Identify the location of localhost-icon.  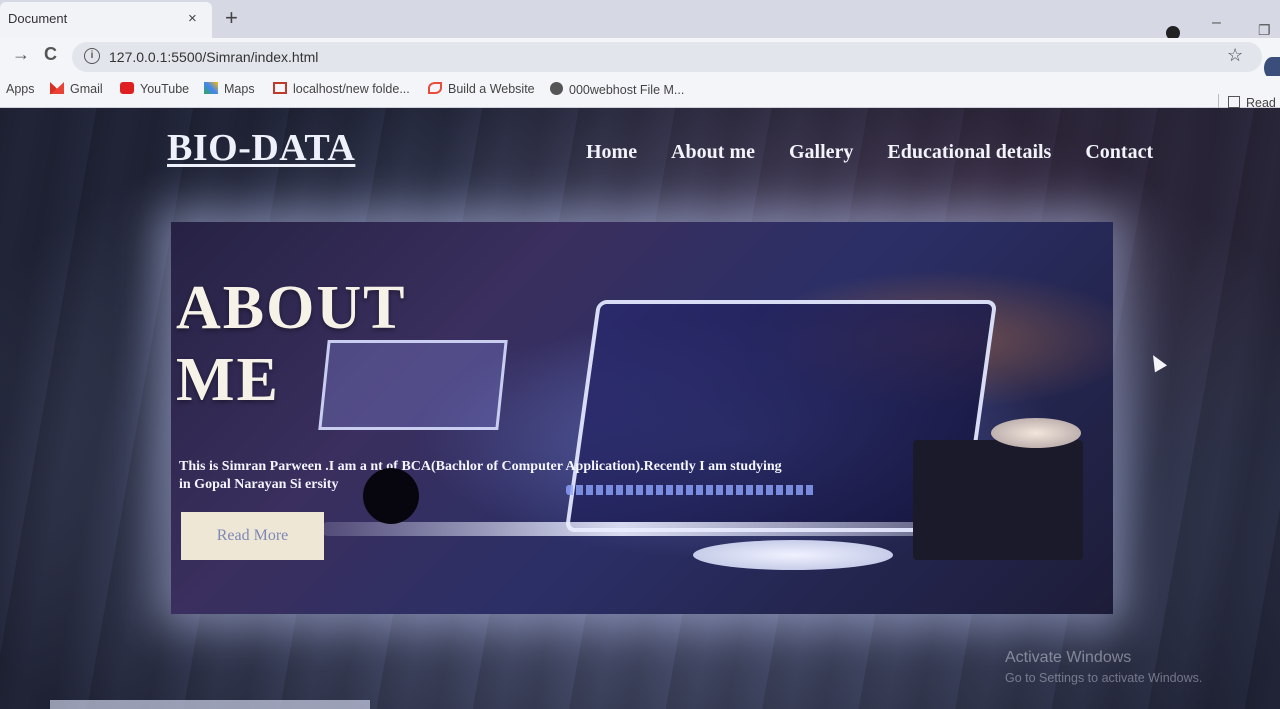
(280, 88).